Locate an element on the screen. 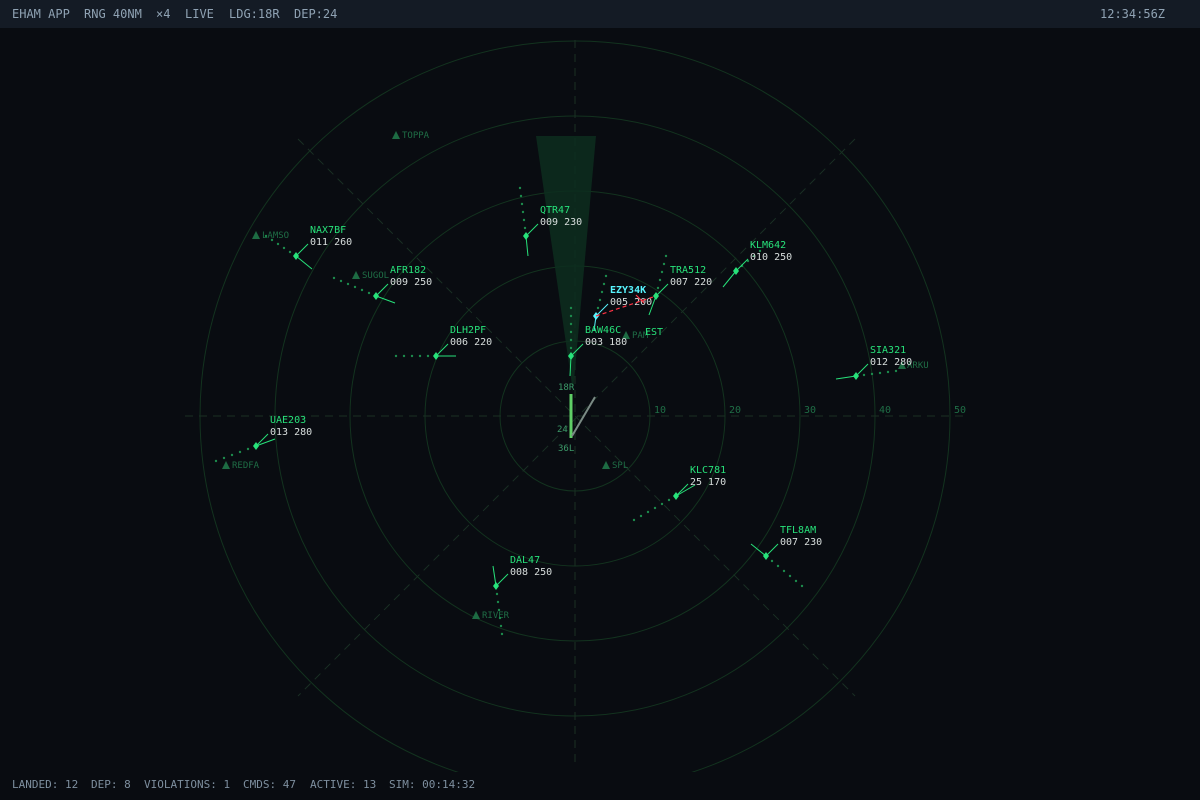 The width and height of the screenshot is (1200, 800). aircraft-datablock: 003 180 is located at coordinates (606, 342).